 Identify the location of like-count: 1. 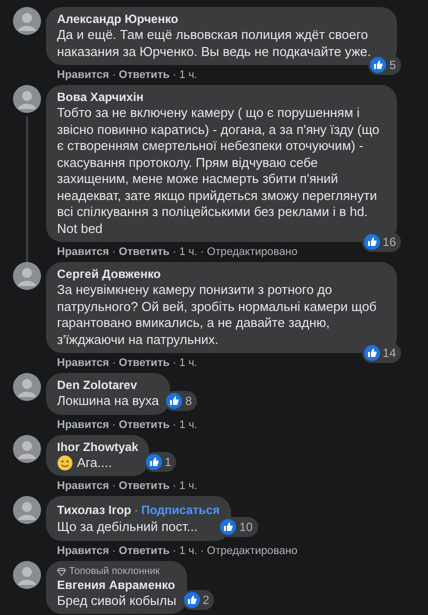
(168, 462).